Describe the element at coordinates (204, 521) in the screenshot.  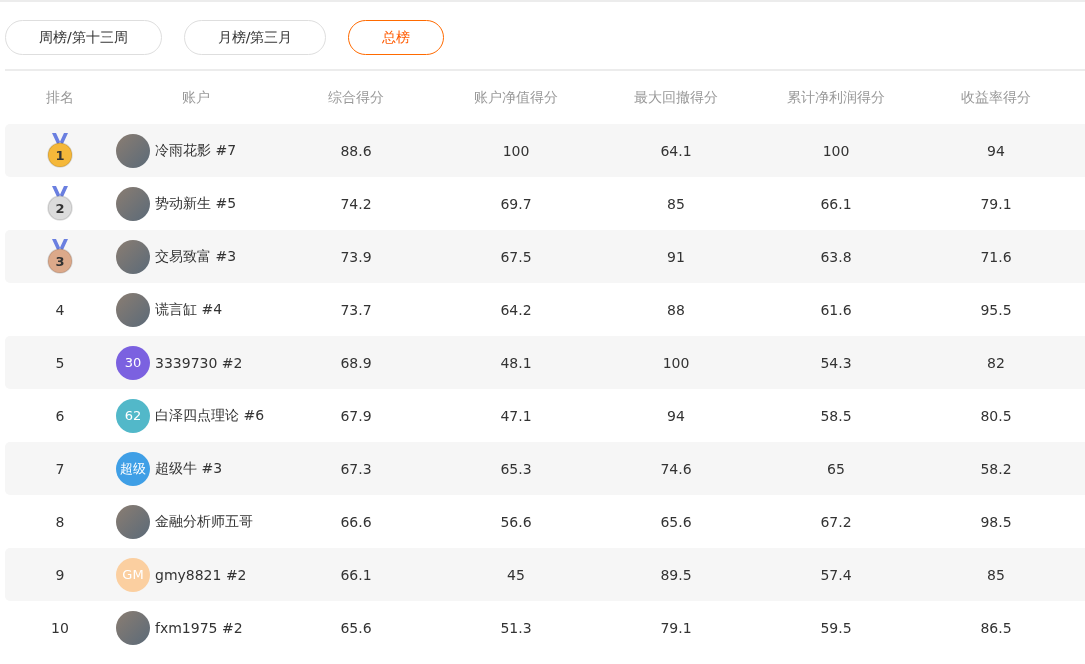
I see `account-name: 金融分析师五哥` at that location.